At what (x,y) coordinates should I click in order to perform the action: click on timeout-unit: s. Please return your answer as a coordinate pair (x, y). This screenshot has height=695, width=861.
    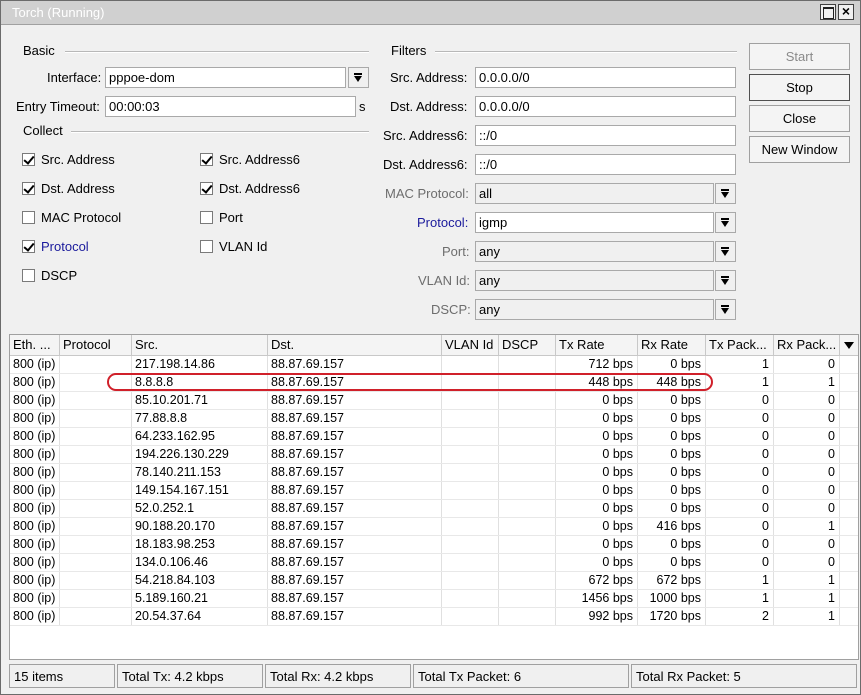
    Looking at the image, I should click on (362, 106).